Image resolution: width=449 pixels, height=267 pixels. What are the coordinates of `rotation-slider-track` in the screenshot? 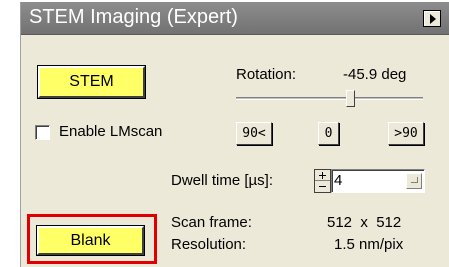 It's located at (329, 98).